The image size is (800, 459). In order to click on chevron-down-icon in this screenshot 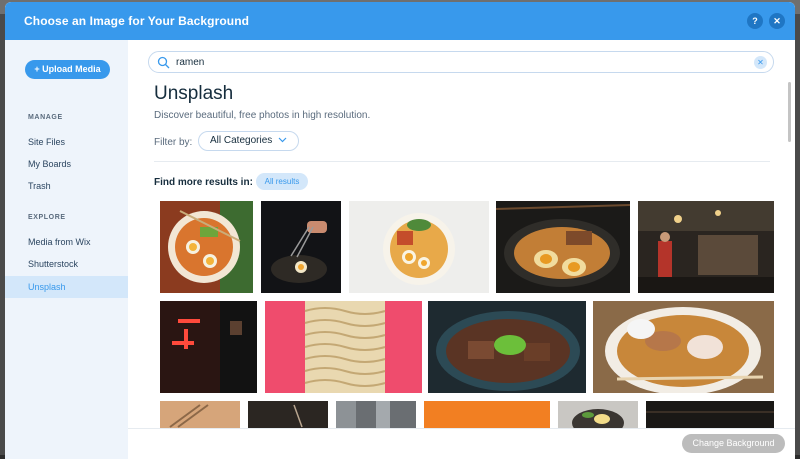, I will do `click(282, 140)`.